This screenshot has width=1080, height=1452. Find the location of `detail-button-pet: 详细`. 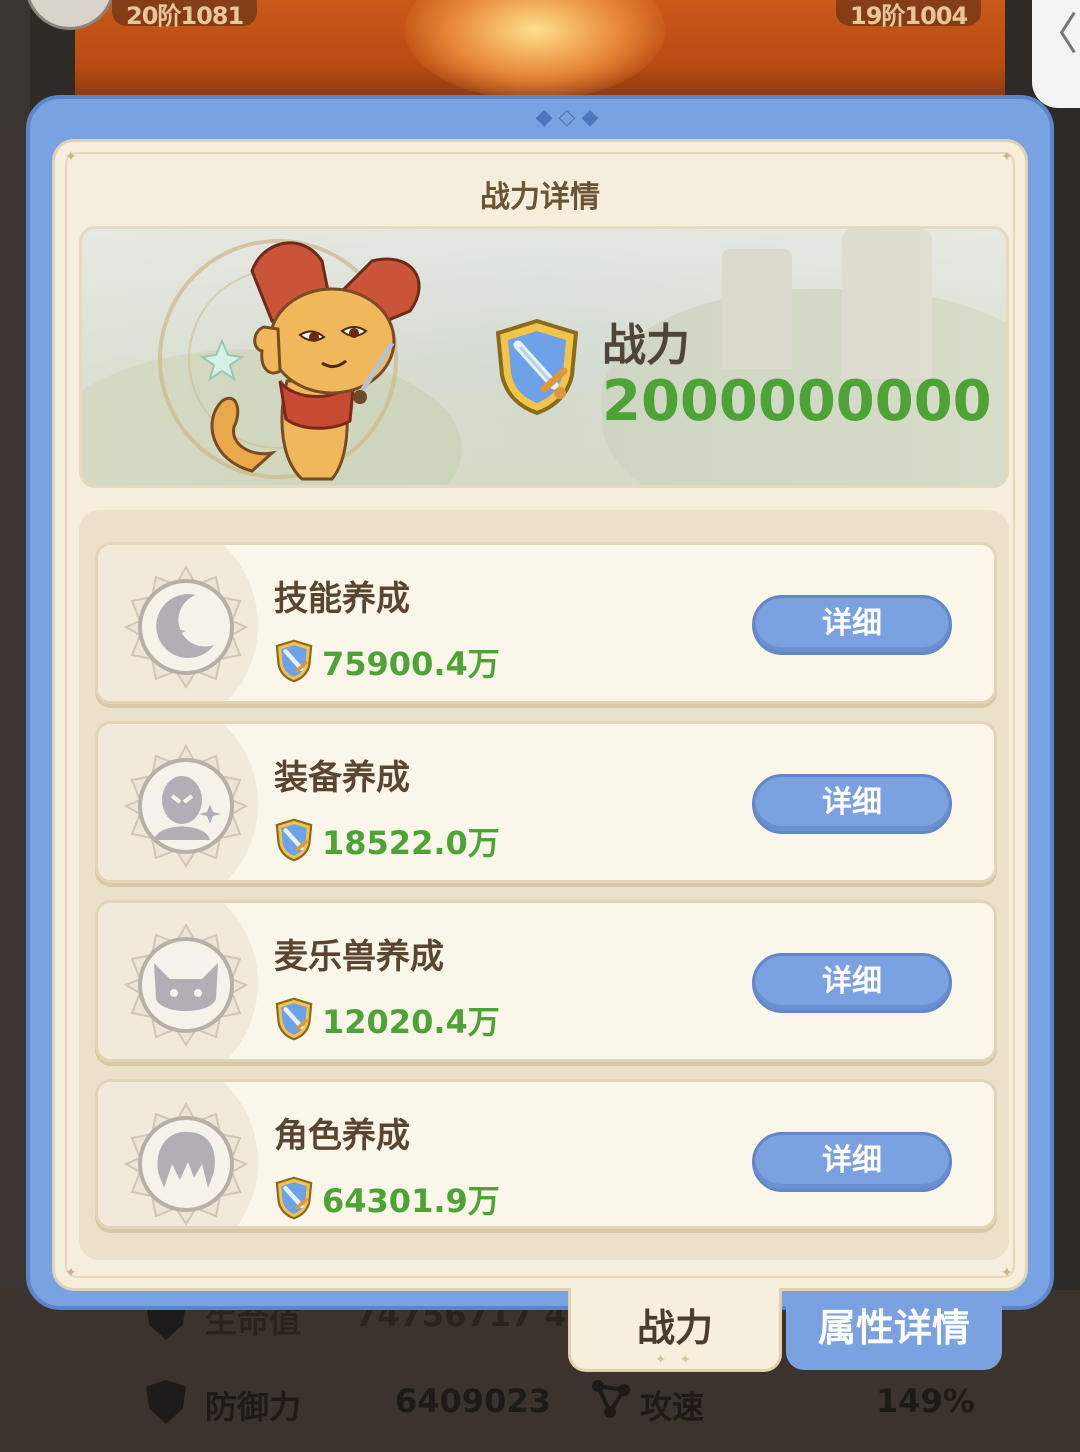

detail-button-pet: 详细 is located at coordinates (852, 983).